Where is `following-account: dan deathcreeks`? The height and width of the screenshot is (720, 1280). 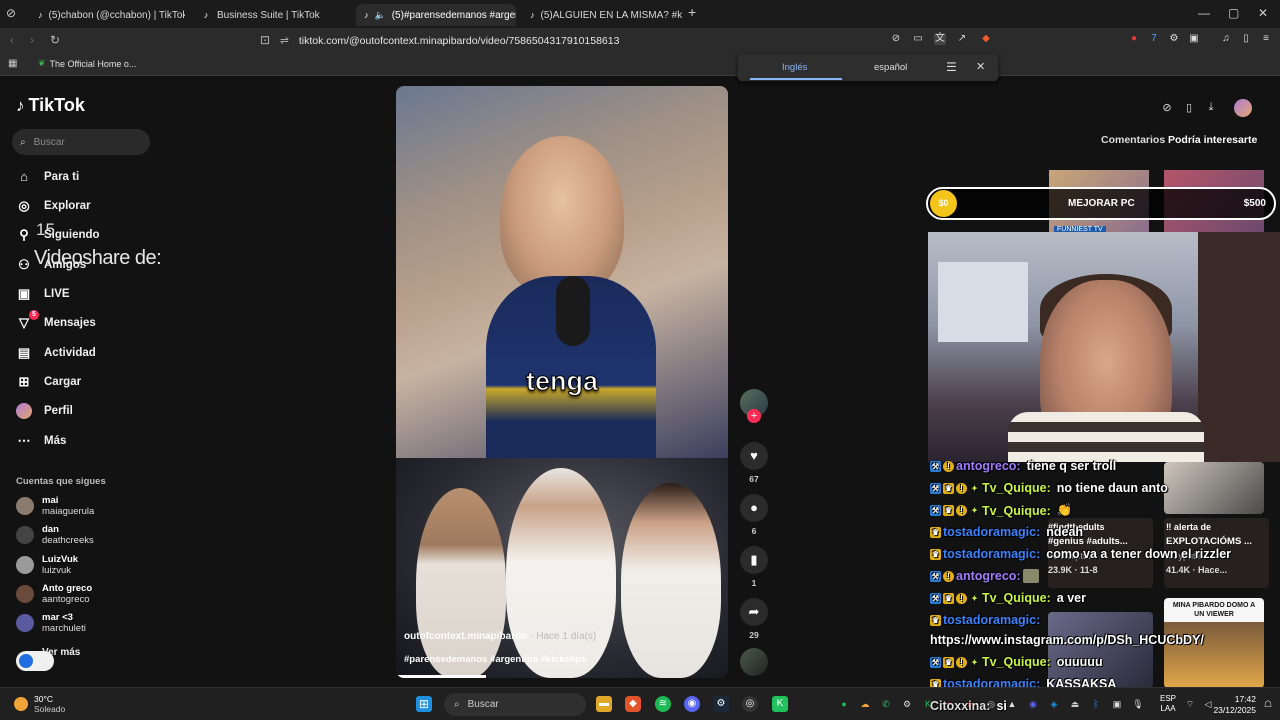 following-account: dan deathcreeks is located at coordinates (55, 535).